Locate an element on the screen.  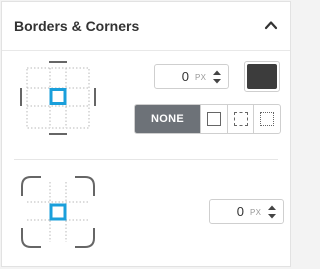
section-divider is located at coordinates (146, 159).